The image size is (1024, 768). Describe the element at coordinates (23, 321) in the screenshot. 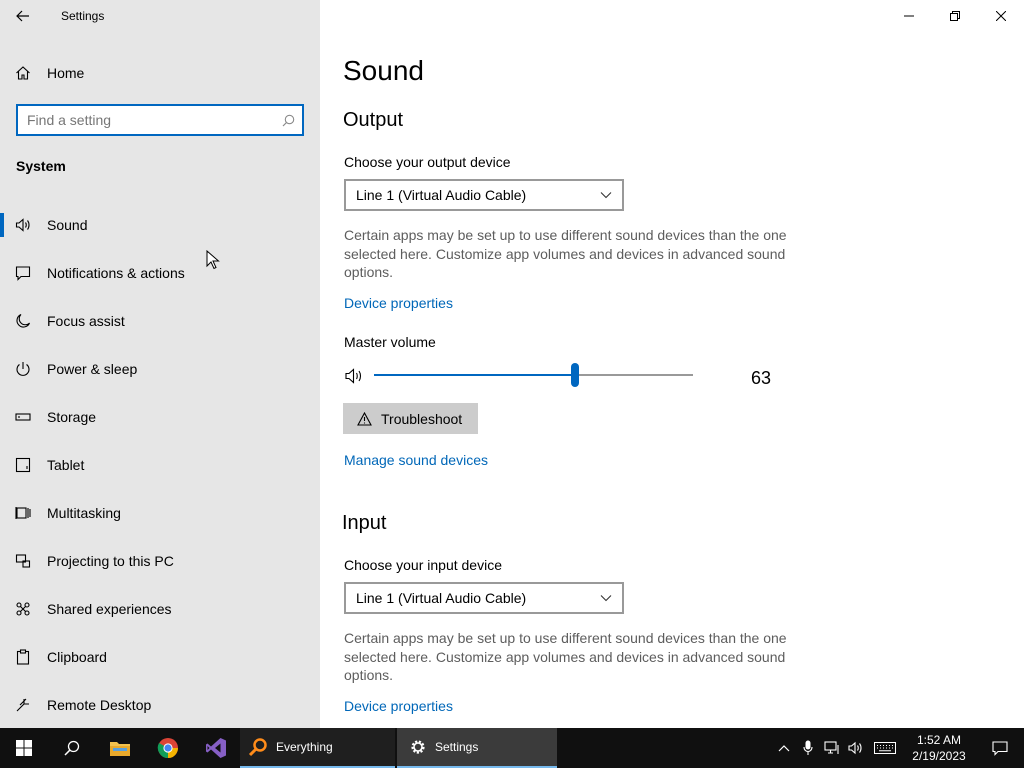

I see `moon-icon` at that location.